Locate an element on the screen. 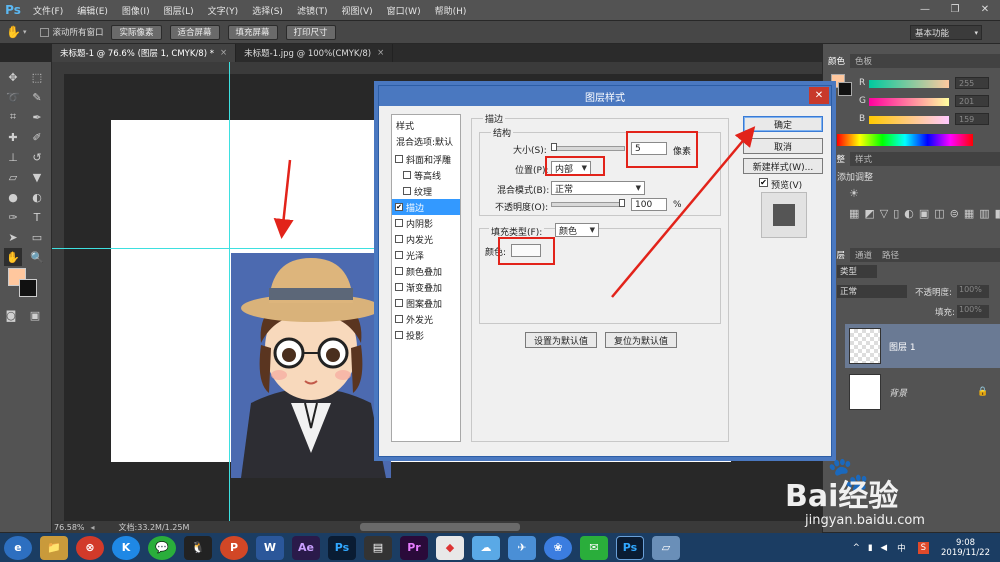 This screenshot has height=562, width=1000. after-effects-icon: Ae is located at coordinates (306, 547).